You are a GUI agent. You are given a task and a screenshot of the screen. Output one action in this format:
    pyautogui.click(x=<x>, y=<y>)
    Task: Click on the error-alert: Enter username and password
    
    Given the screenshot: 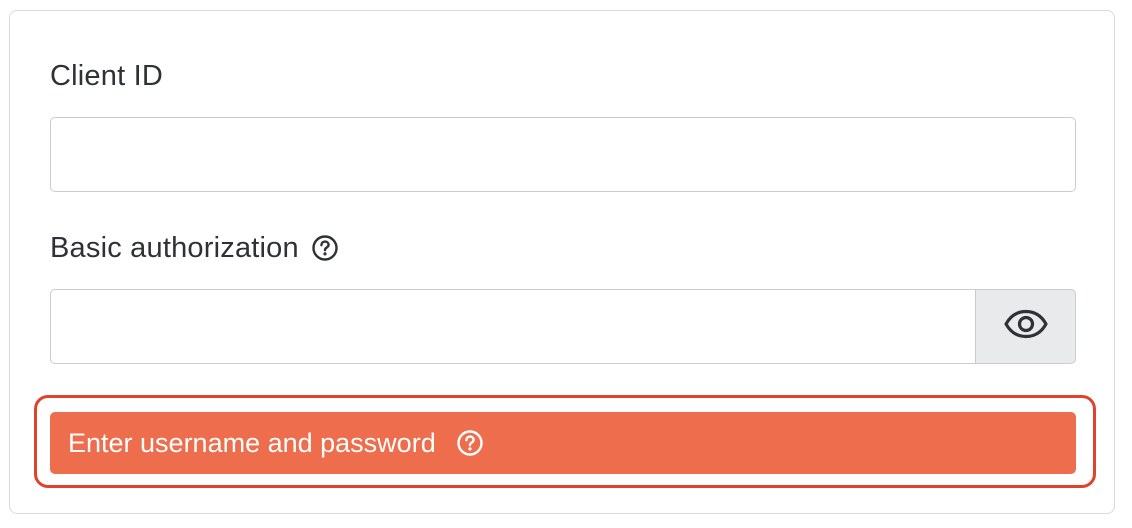 What is the action you would take?
    pyautogui.click(x=563, y=443)
    